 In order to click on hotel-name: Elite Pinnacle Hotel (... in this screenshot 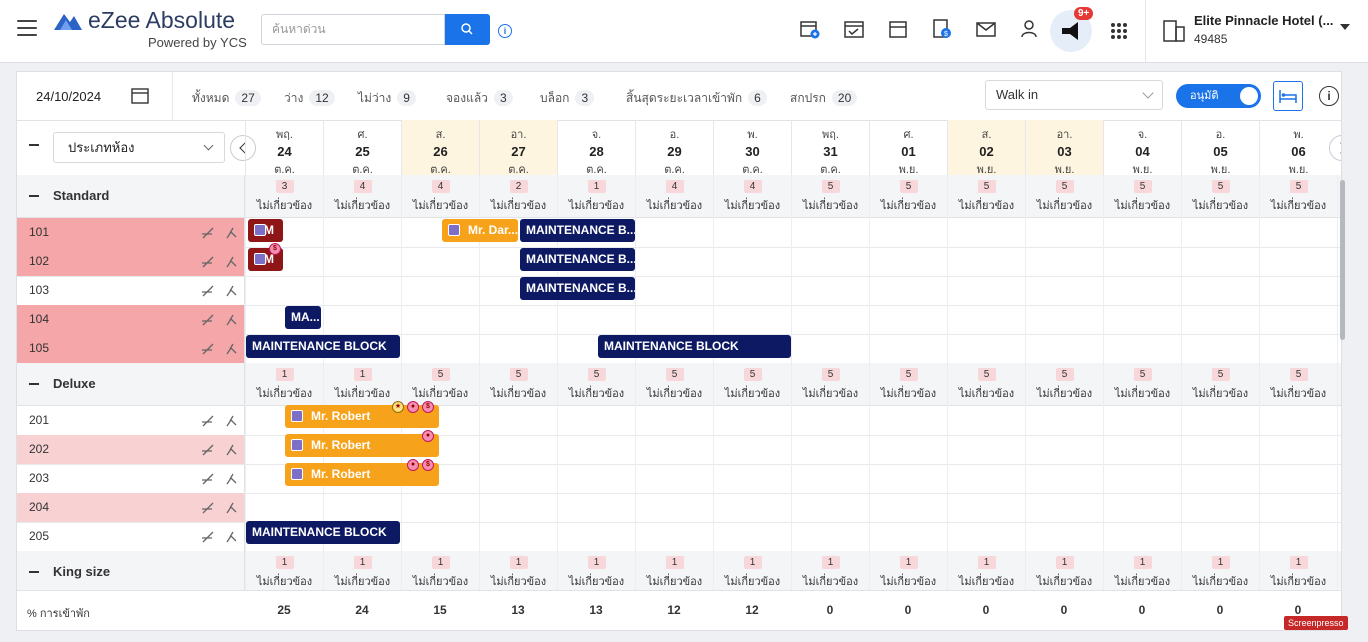, I will do `click(1263, 20)`.